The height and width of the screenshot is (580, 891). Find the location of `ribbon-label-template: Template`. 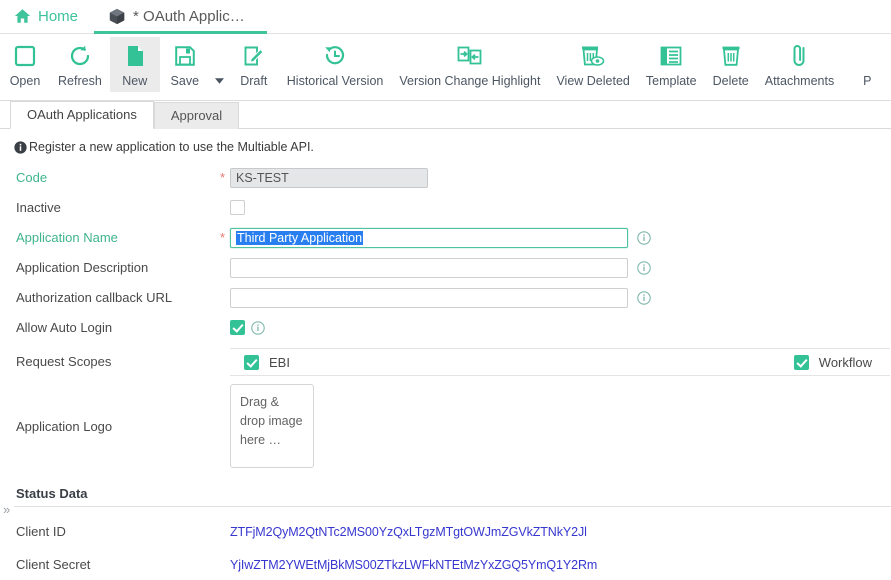

ribbon-label-template: Template is located at coordinates (671, 81).